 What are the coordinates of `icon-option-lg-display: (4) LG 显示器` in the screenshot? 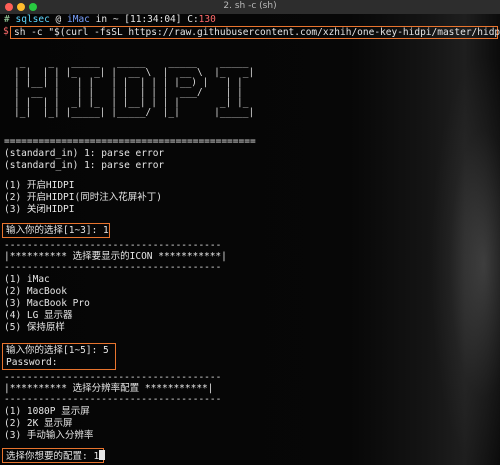 It's located at (38, 315).